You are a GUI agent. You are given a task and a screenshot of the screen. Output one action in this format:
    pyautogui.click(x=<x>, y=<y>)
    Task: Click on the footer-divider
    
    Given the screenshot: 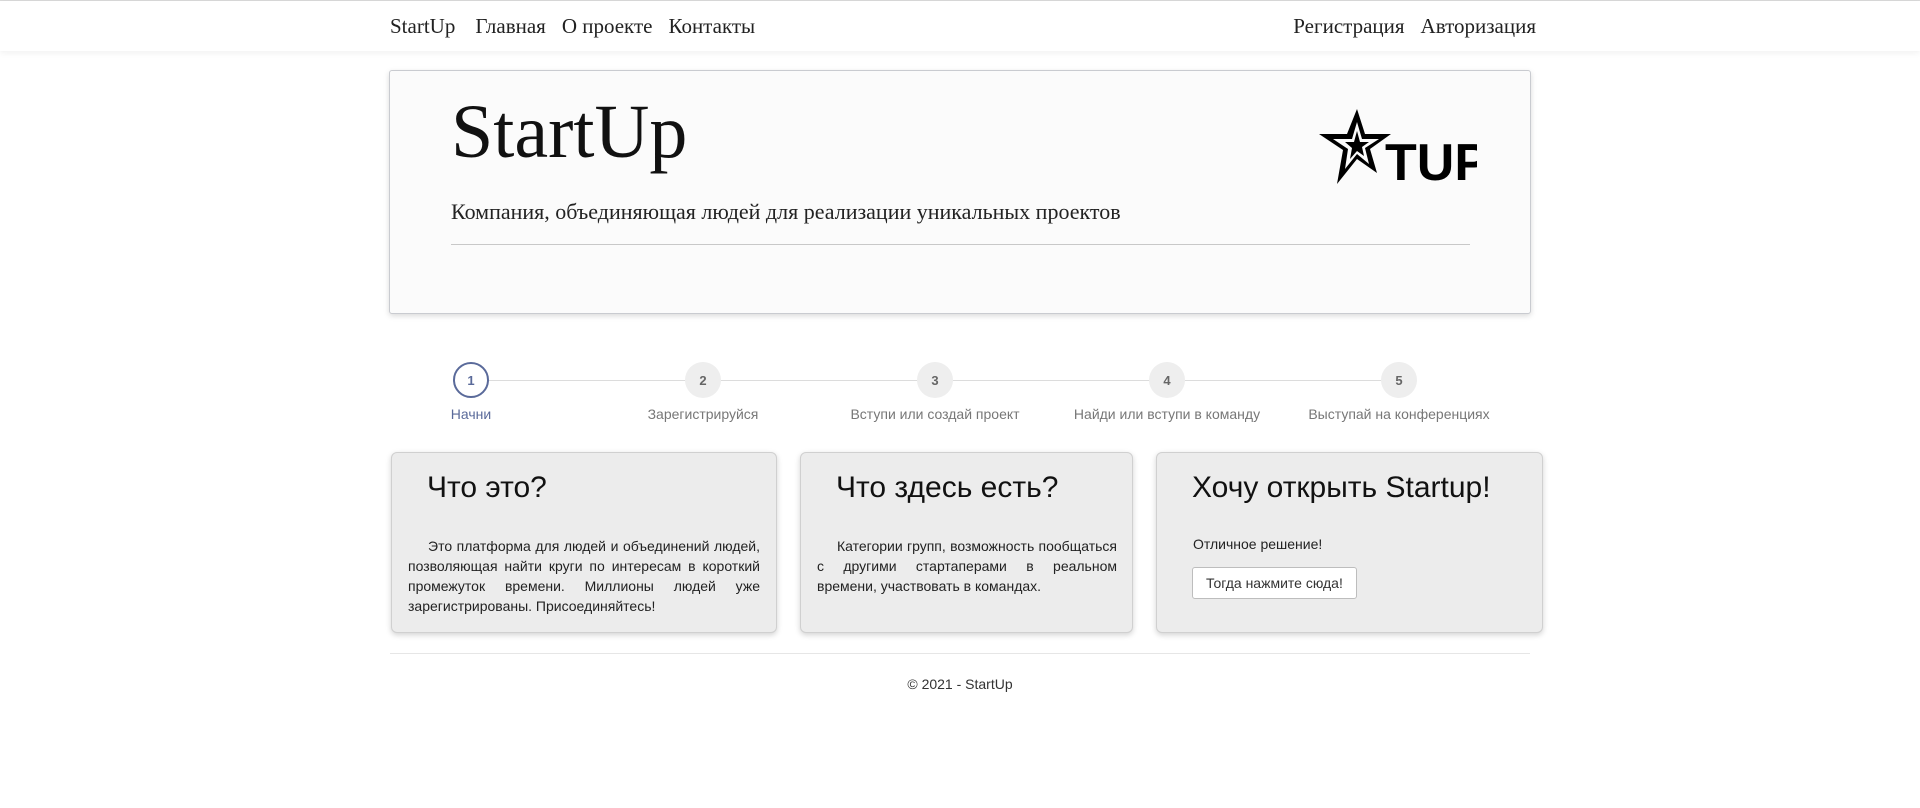 What is the action you would take?
    pyautogui.click(x=960, y=653)
    